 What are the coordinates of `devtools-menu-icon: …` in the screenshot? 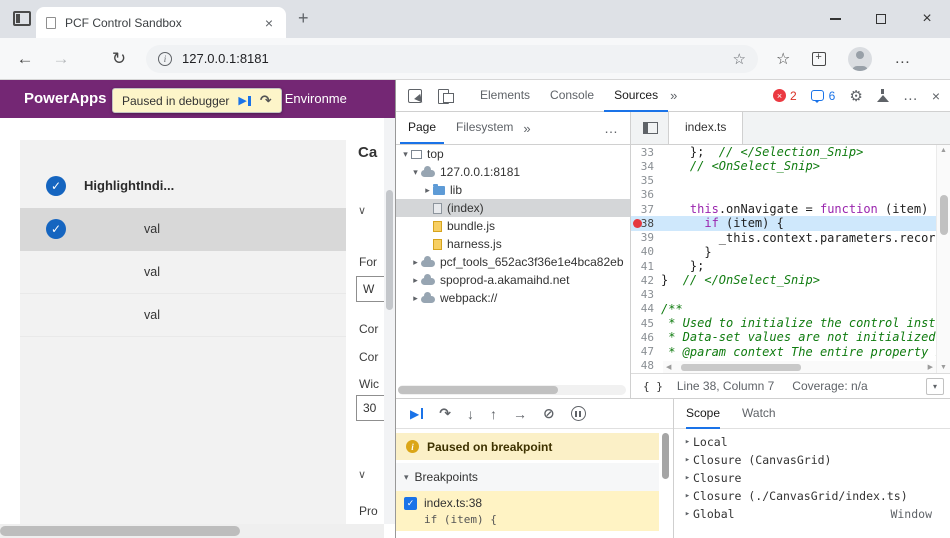 It's located at (910, 95).